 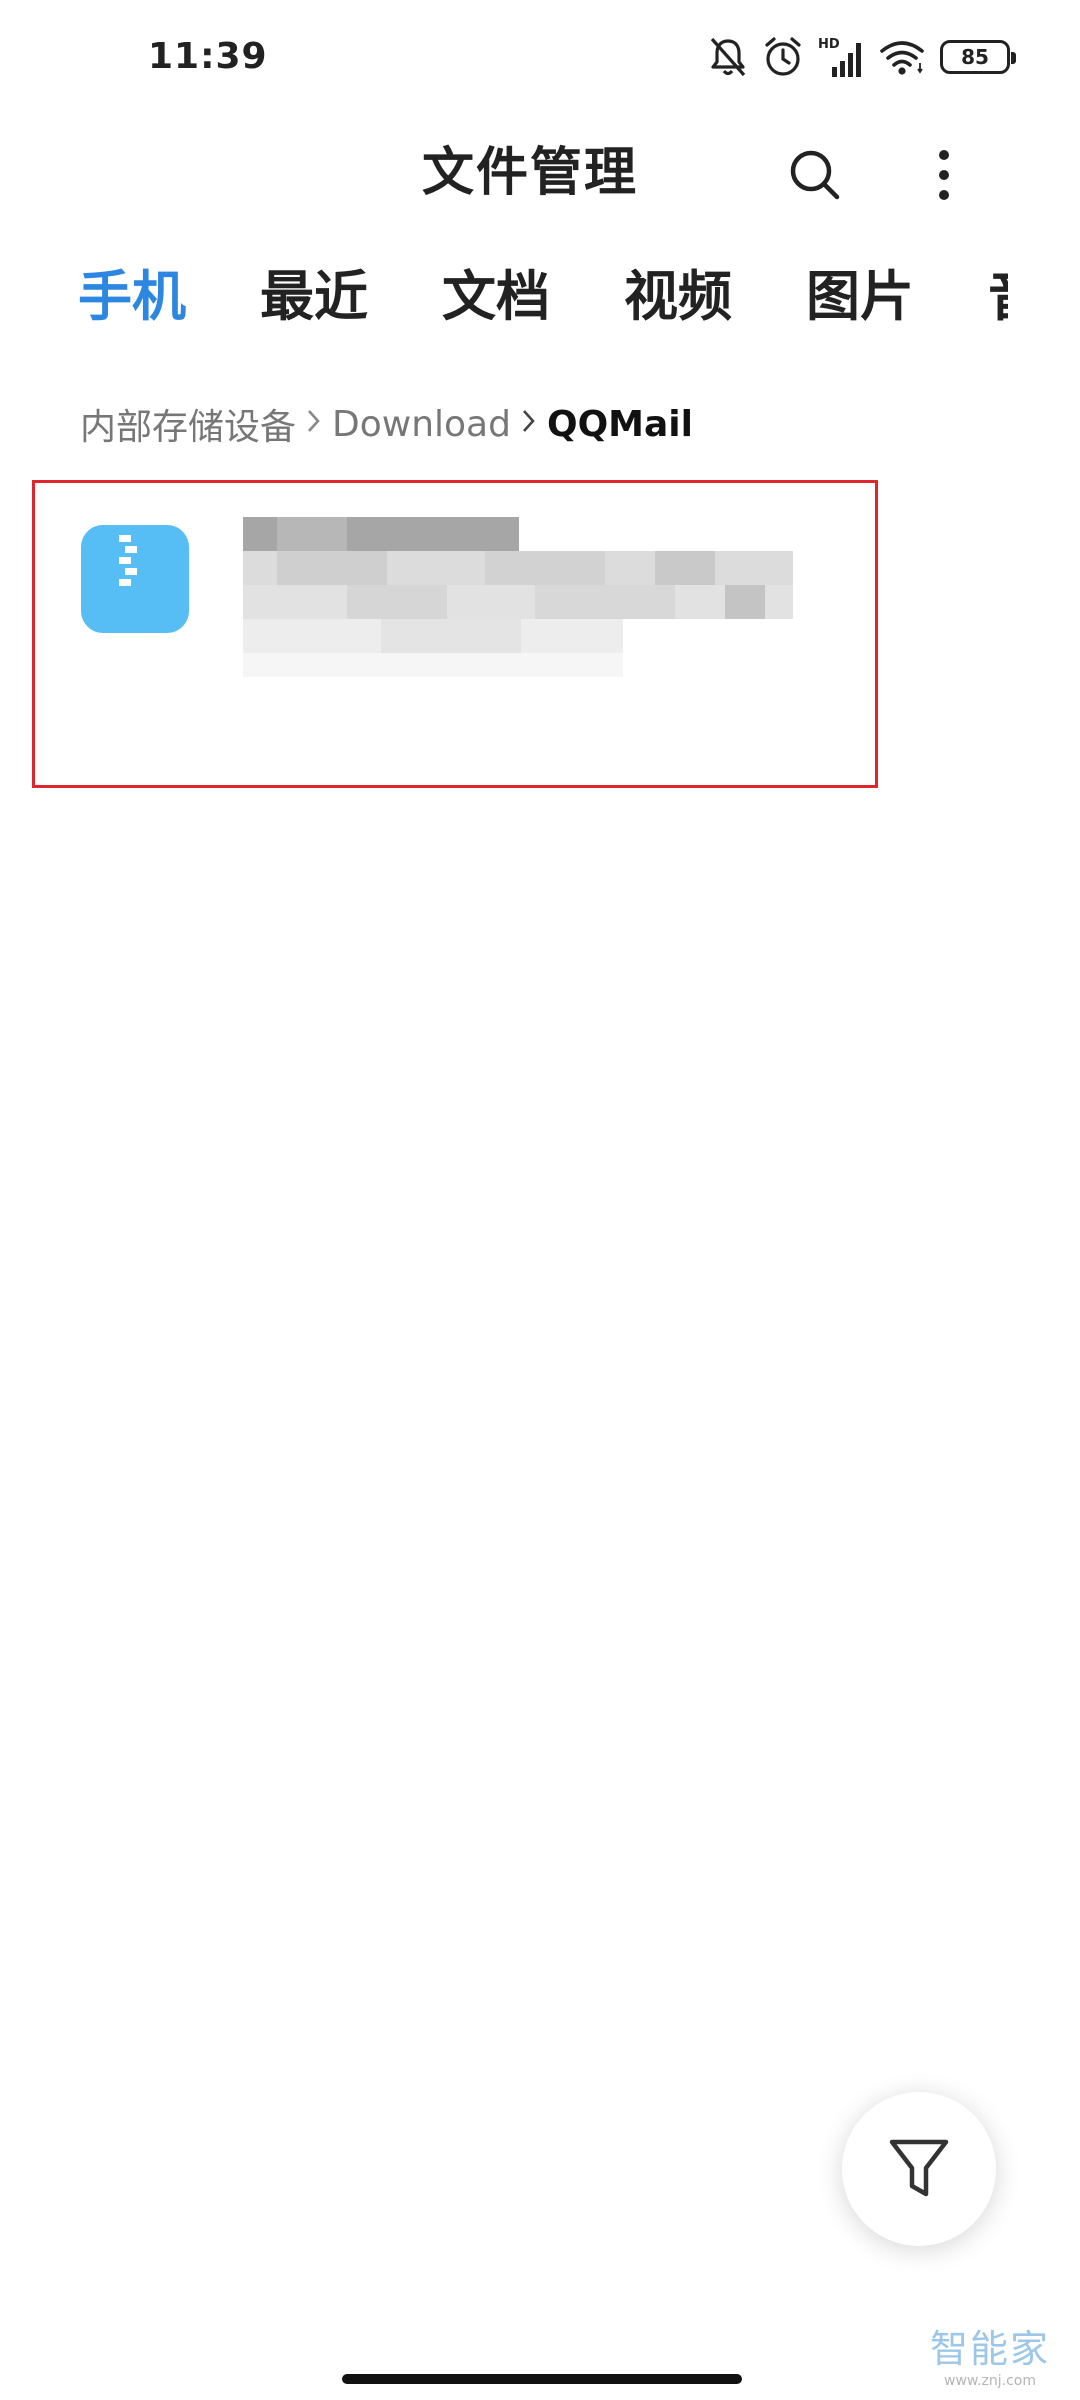 I want to click on breadcrumb-qqmail: QQMail, so click(x=620, y=424).